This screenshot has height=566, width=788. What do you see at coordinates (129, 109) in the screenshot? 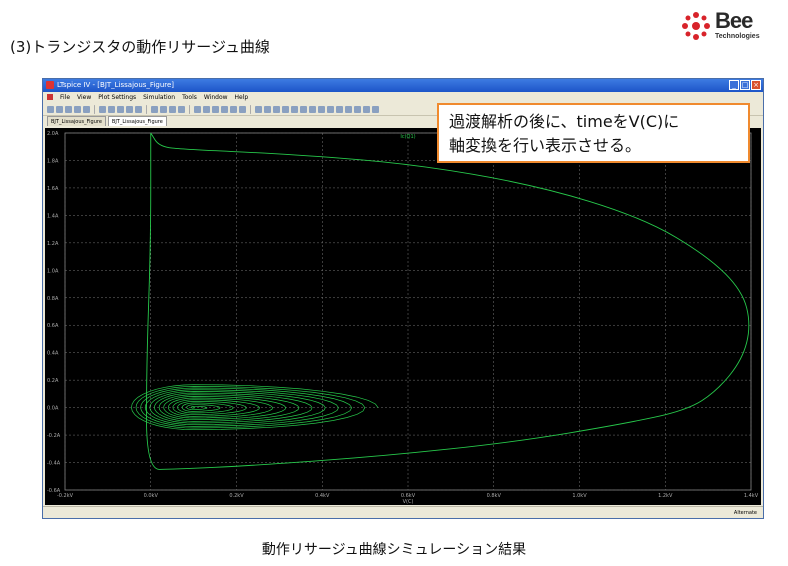
I see `zoom-fit-icon` at bounding box center [129, 109].